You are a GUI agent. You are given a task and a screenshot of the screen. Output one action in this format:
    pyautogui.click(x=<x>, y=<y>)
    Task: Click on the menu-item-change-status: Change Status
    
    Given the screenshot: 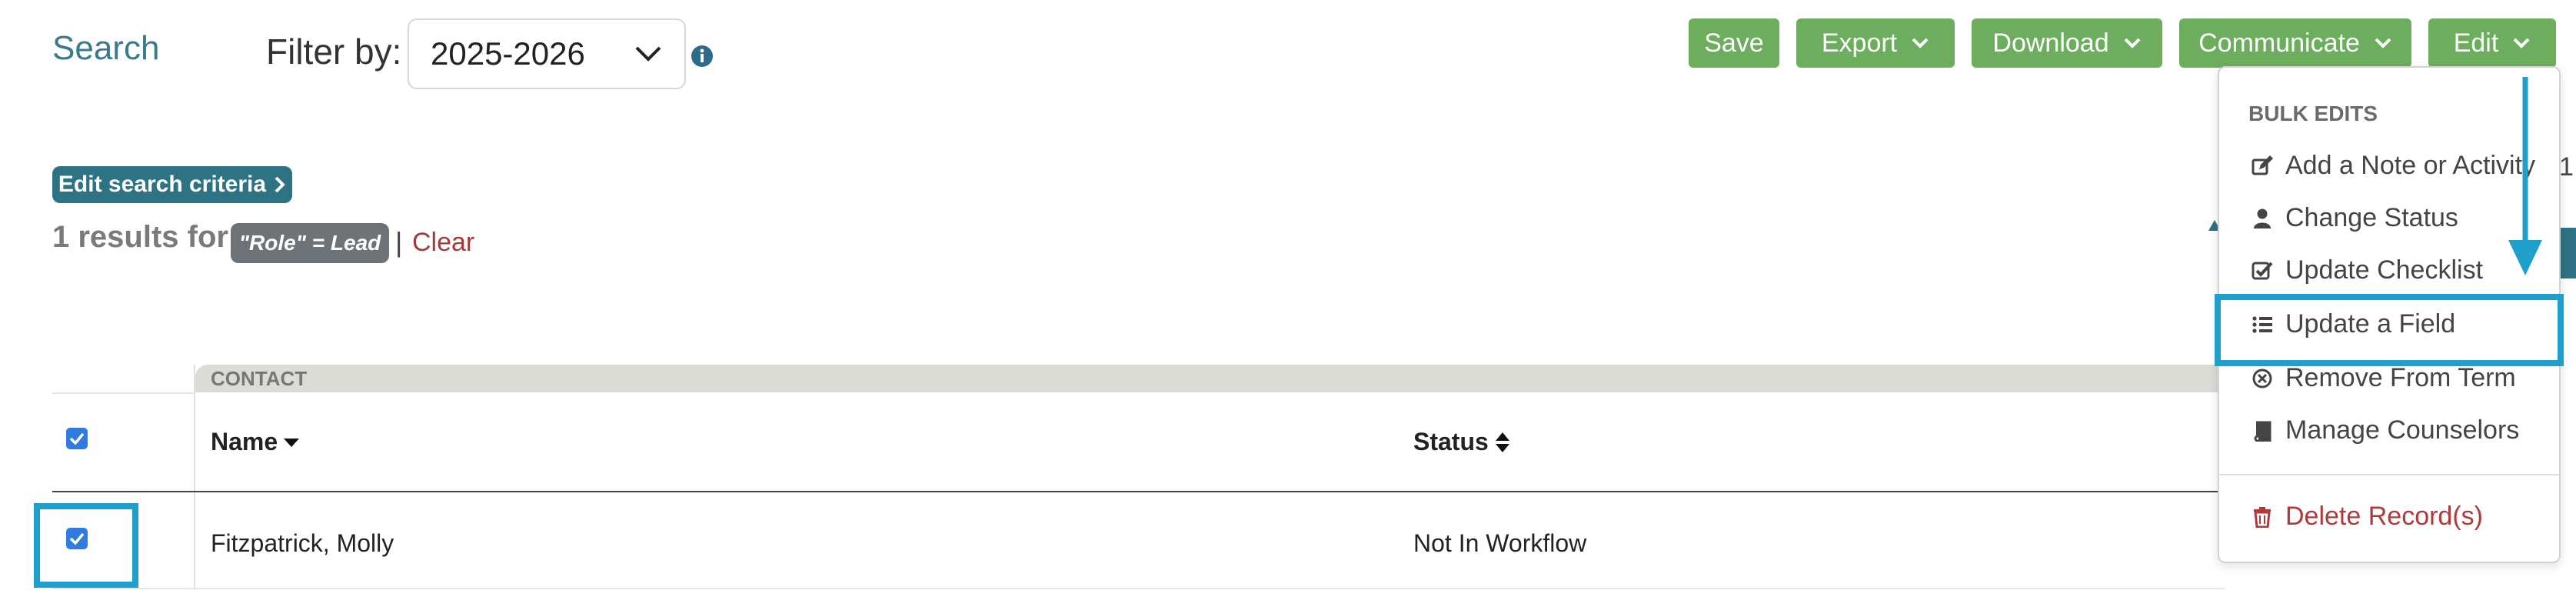 What is the action you would take?
    pyautogui.click(x=2355, y=218)
    